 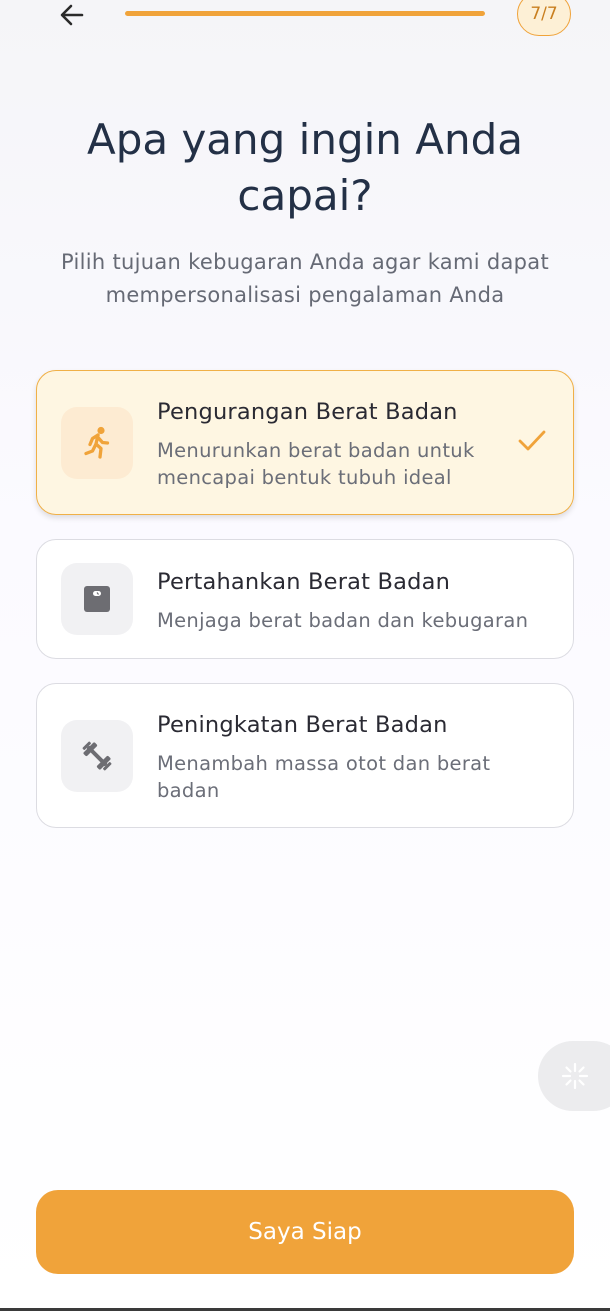 What do you see at coordinates (304, 582) in the screenshot?
I see `goal-title: Pertahankan Berat Badan` at bounding box center [304, 582].